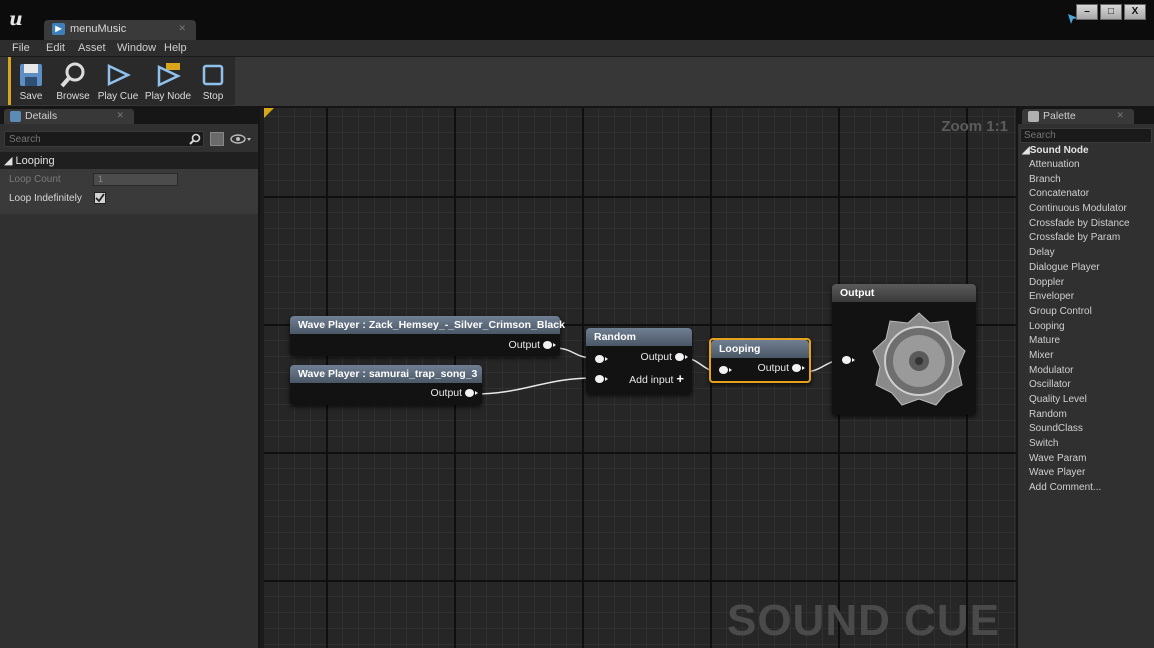 This screenshot has width=1154, height=648. Describe the element at coordinates (386, 385) in the screenshot. I see `node-wave-player-2: Wave Player : samurai_trap_song_3 Output` at that location.